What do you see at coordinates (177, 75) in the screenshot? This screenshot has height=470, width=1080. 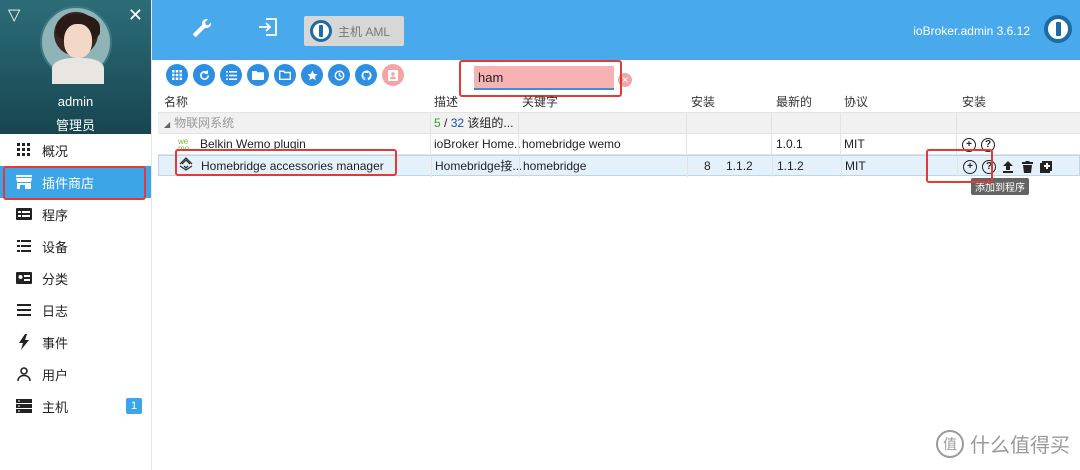 I see `tiles-view-button` at bounding box center [177, 75].